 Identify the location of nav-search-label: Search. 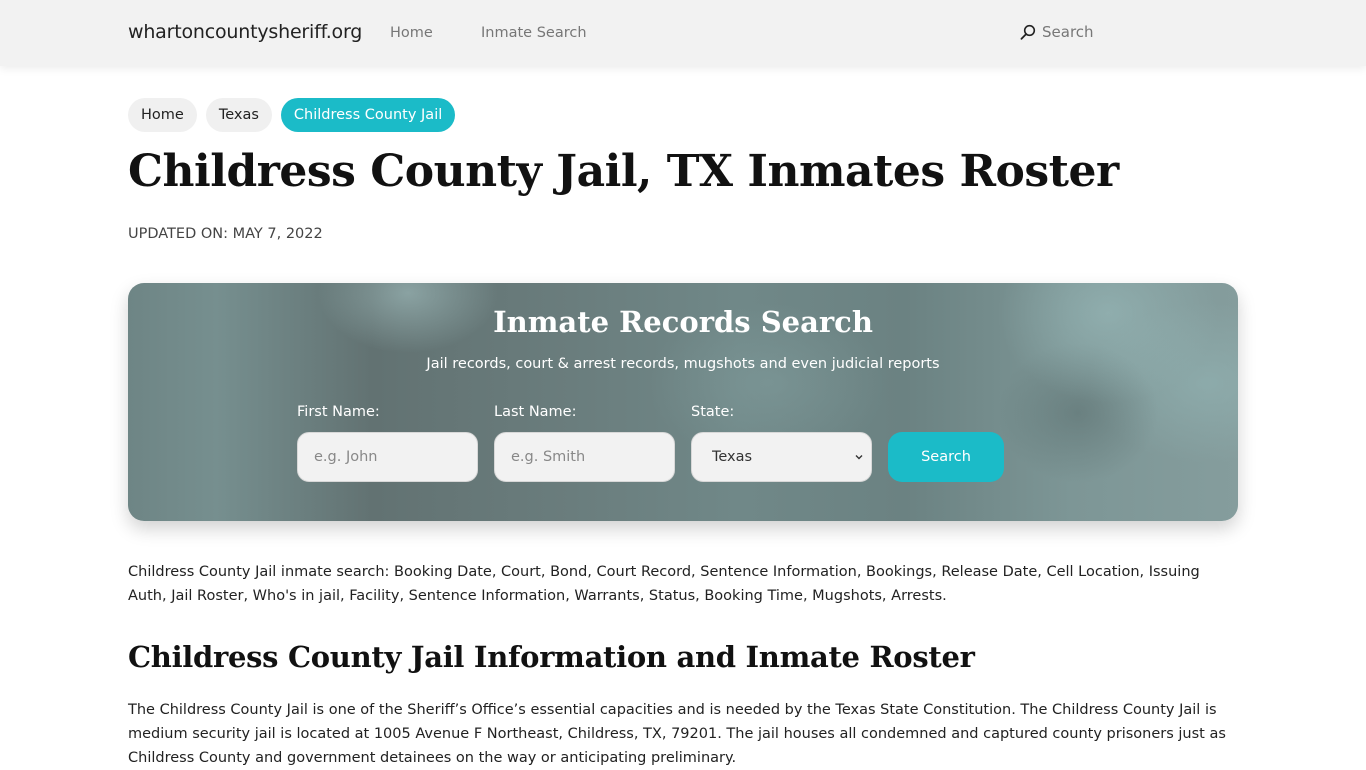
(1068, 32).